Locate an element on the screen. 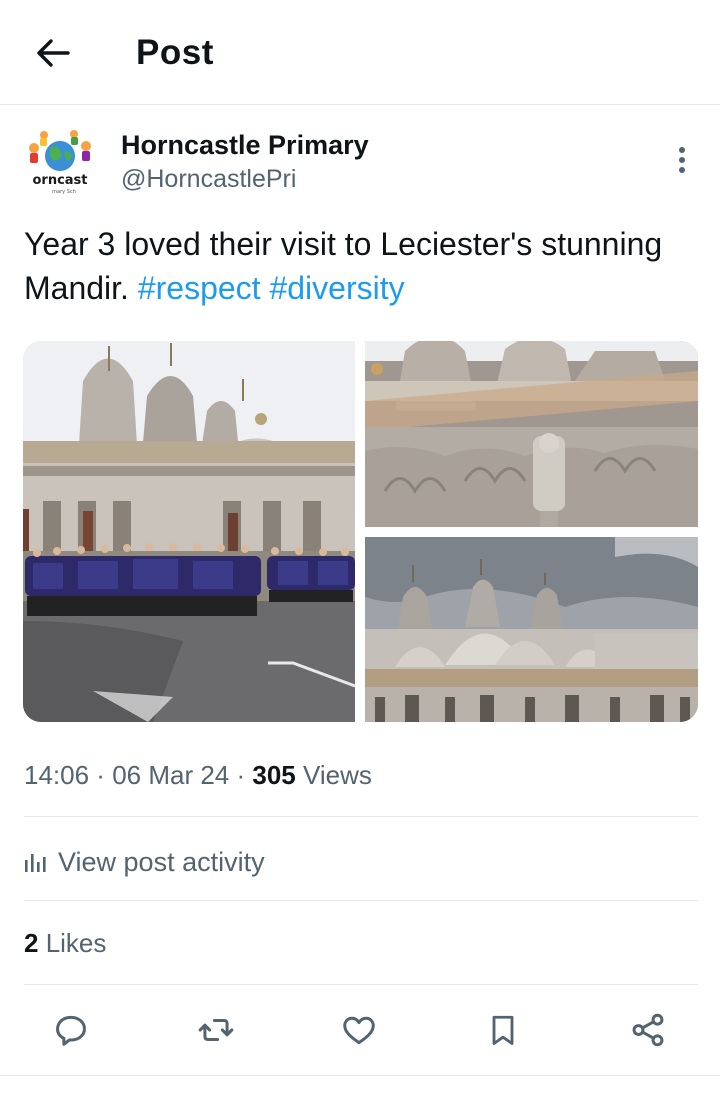 This screenshot has width=720, height=1103. back-button is located at coordinates (53, 53).